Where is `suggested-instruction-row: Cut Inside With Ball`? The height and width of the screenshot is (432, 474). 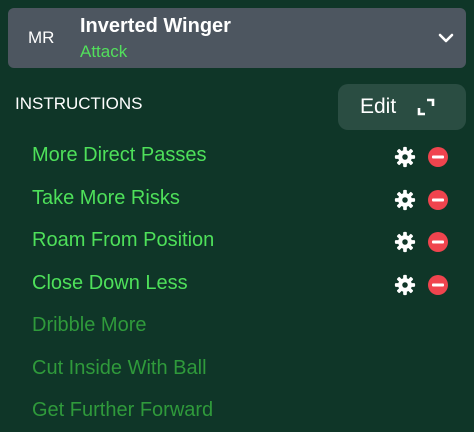
suggested-instruction-row: Cut Inside With Ball is located at coordinates (237, 369).